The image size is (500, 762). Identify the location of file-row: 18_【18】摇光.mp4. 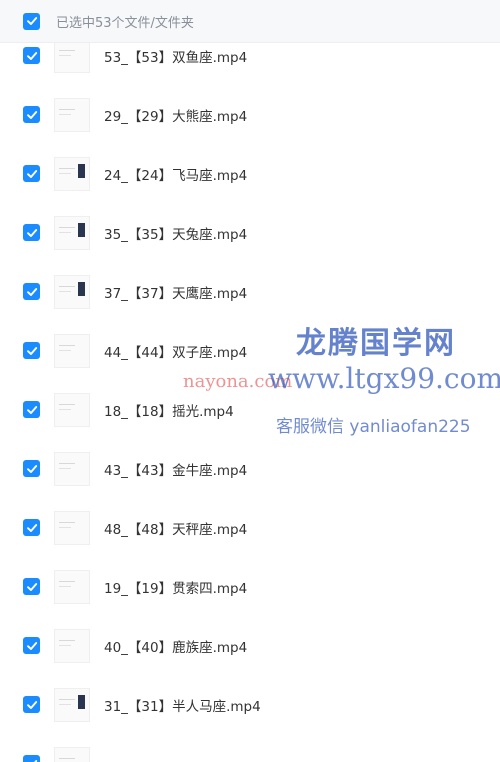
(250, 409).